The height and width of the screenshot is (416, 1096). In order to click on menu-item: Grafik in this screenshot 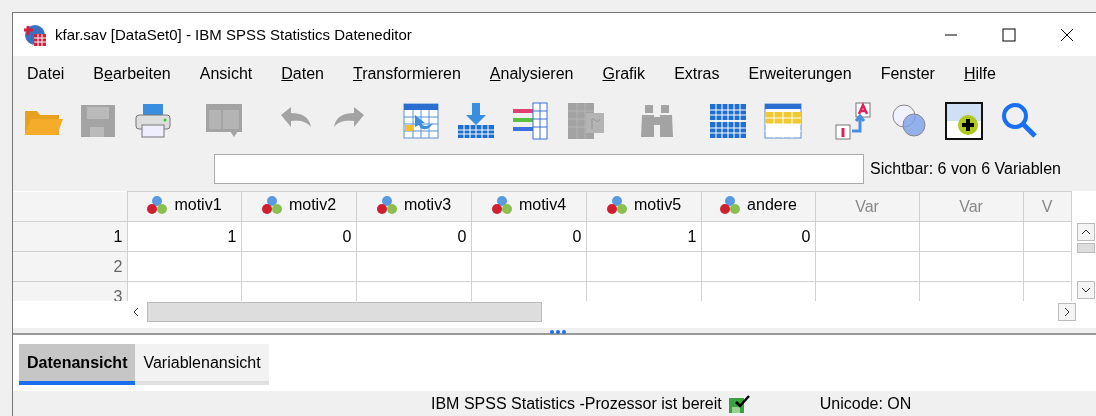, I will do `click(624, 74)`.